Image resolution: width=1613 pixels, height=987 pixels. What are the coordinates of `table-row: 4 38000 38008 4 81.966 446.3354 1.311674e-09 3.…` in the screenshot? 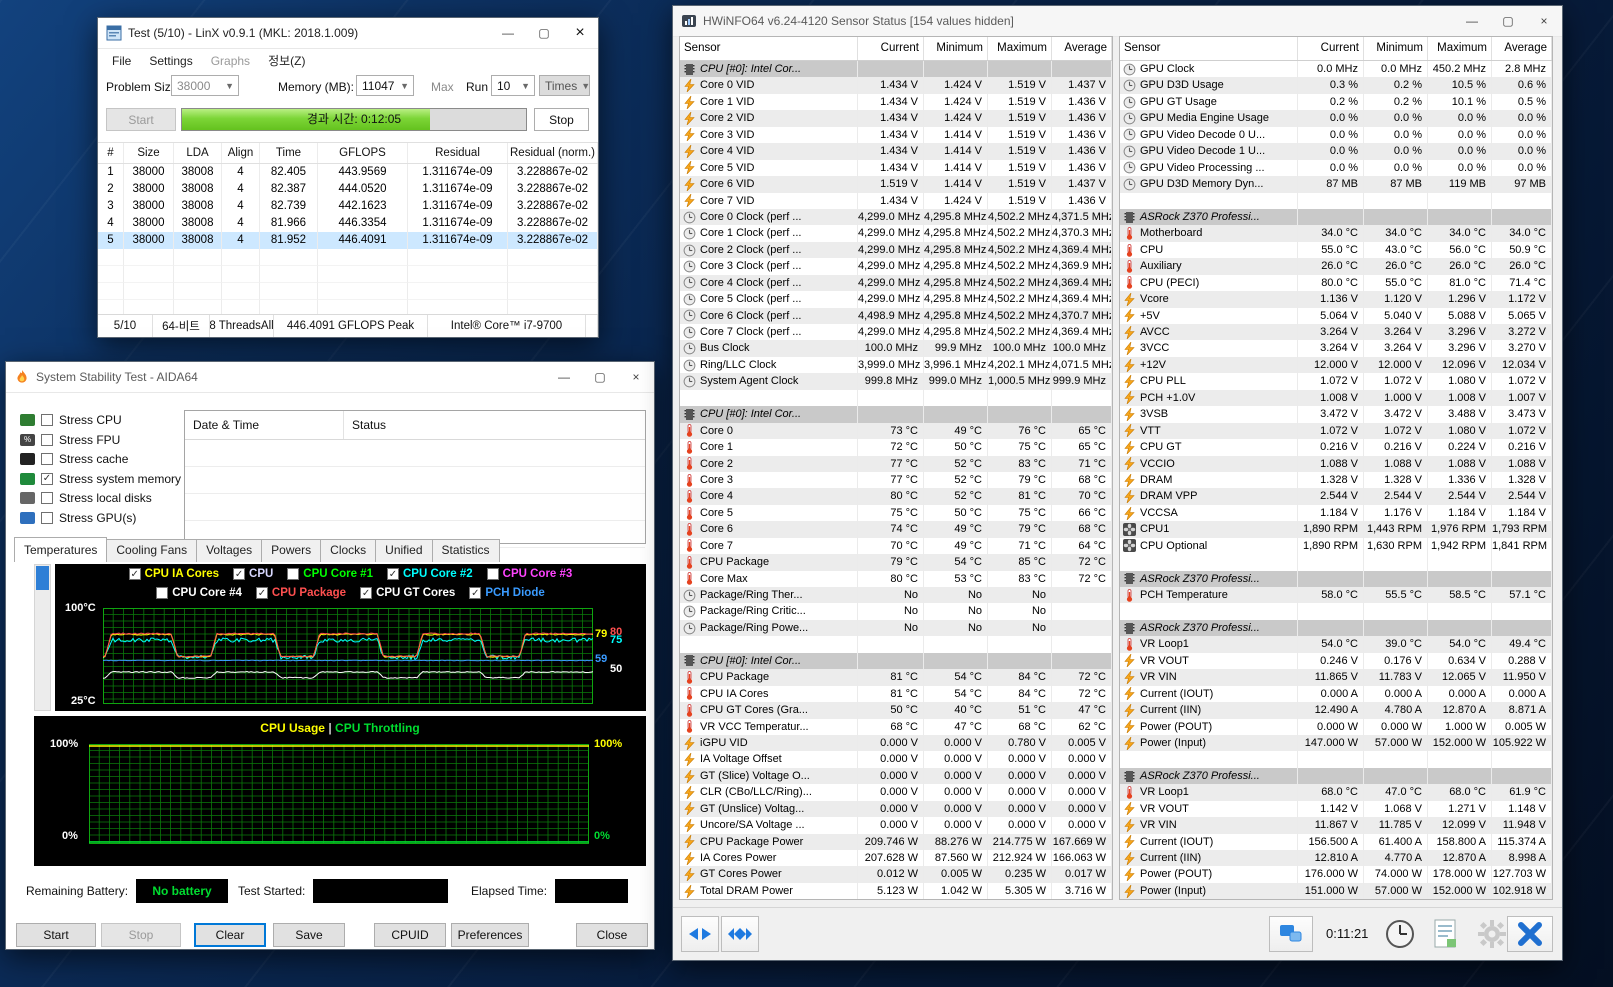 It's located at (348, 223).